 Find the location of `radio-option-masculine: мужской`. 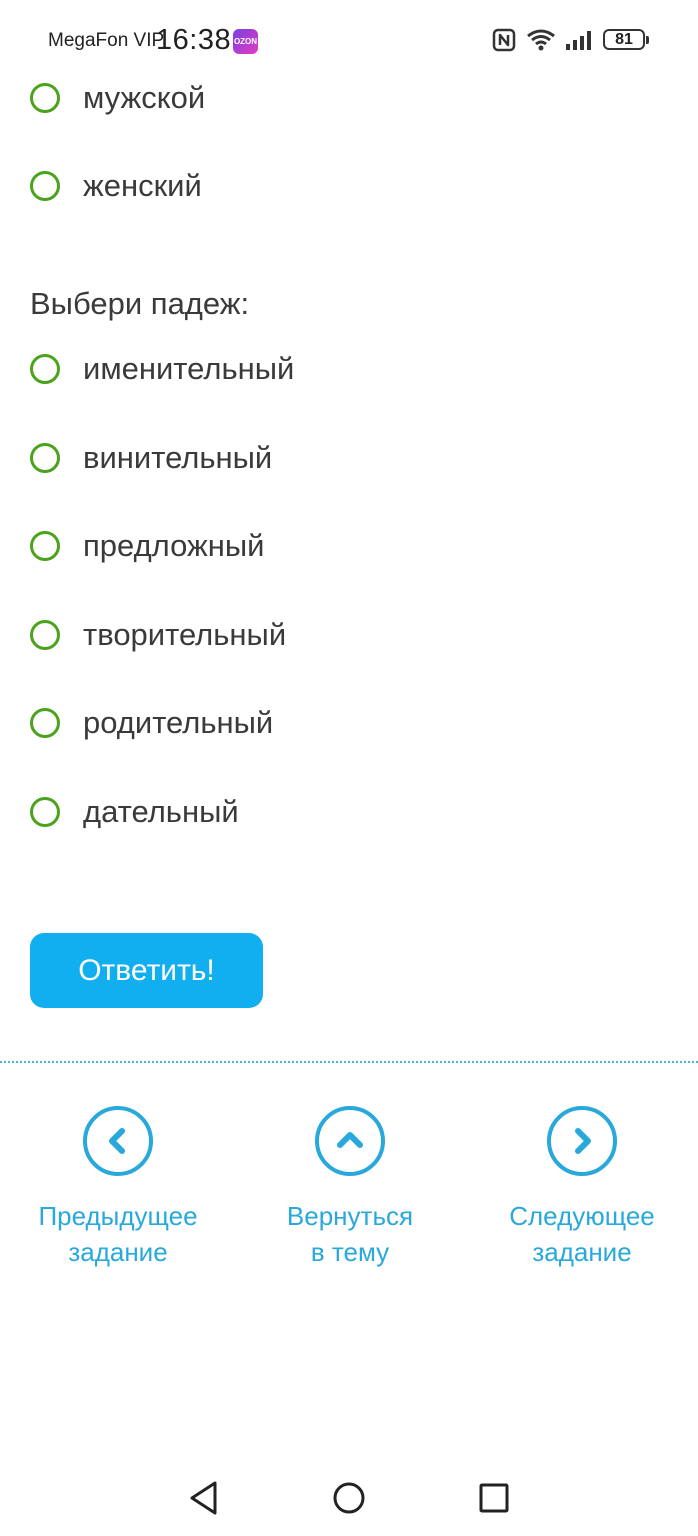

radio-option-masculine: мужской is located at coordinates (117, 98).